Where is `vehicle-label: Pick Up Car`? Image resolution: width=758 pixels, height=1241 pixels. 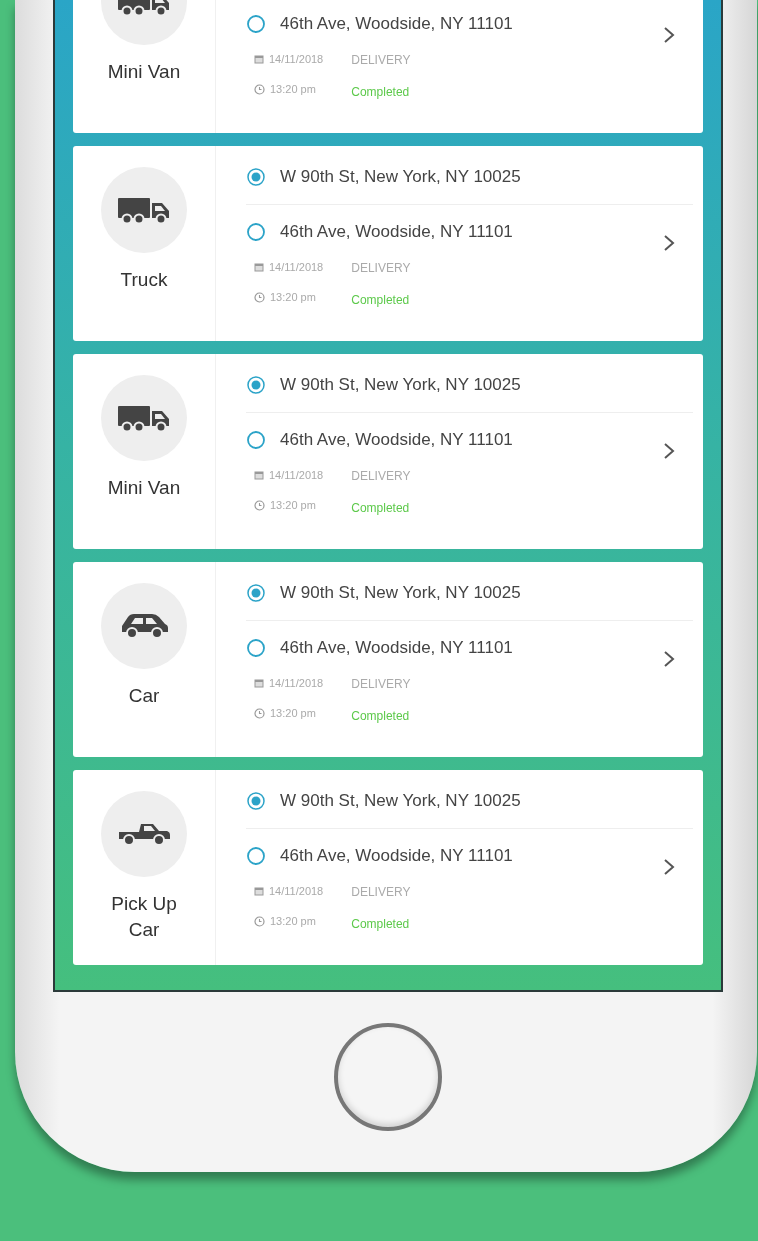
vehicle-label: Pick Up Car is located at coordinates (144, 917).